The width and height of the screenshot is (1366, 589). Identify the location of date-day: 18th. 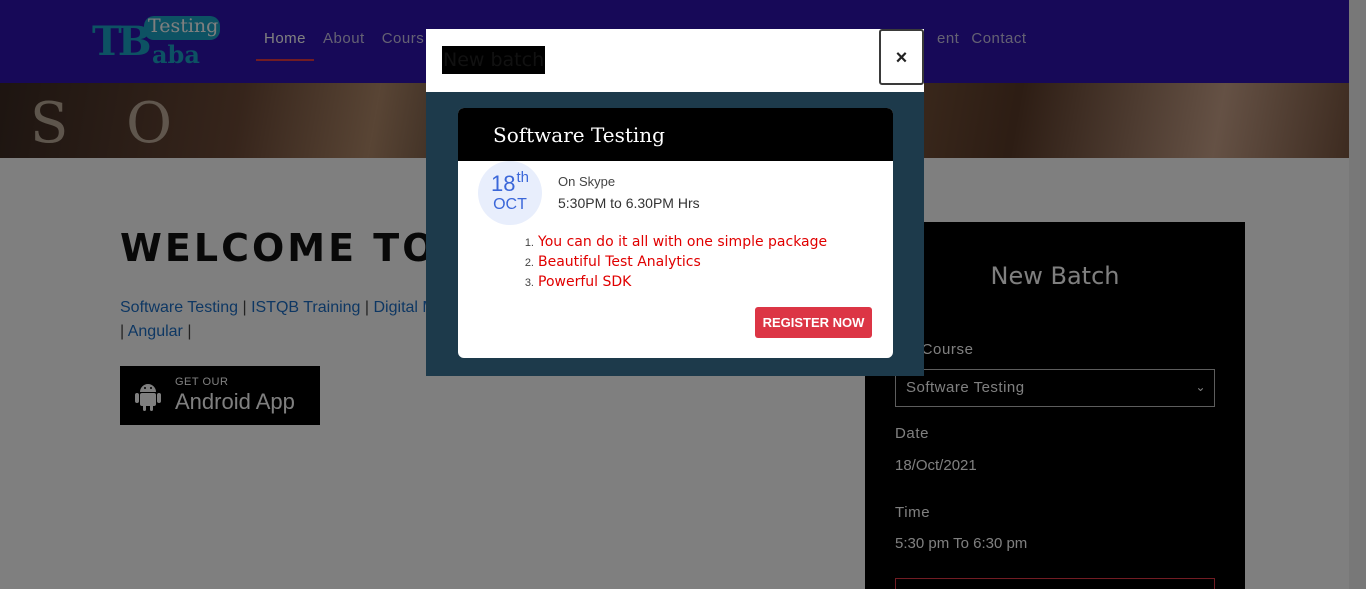
(510, 183).